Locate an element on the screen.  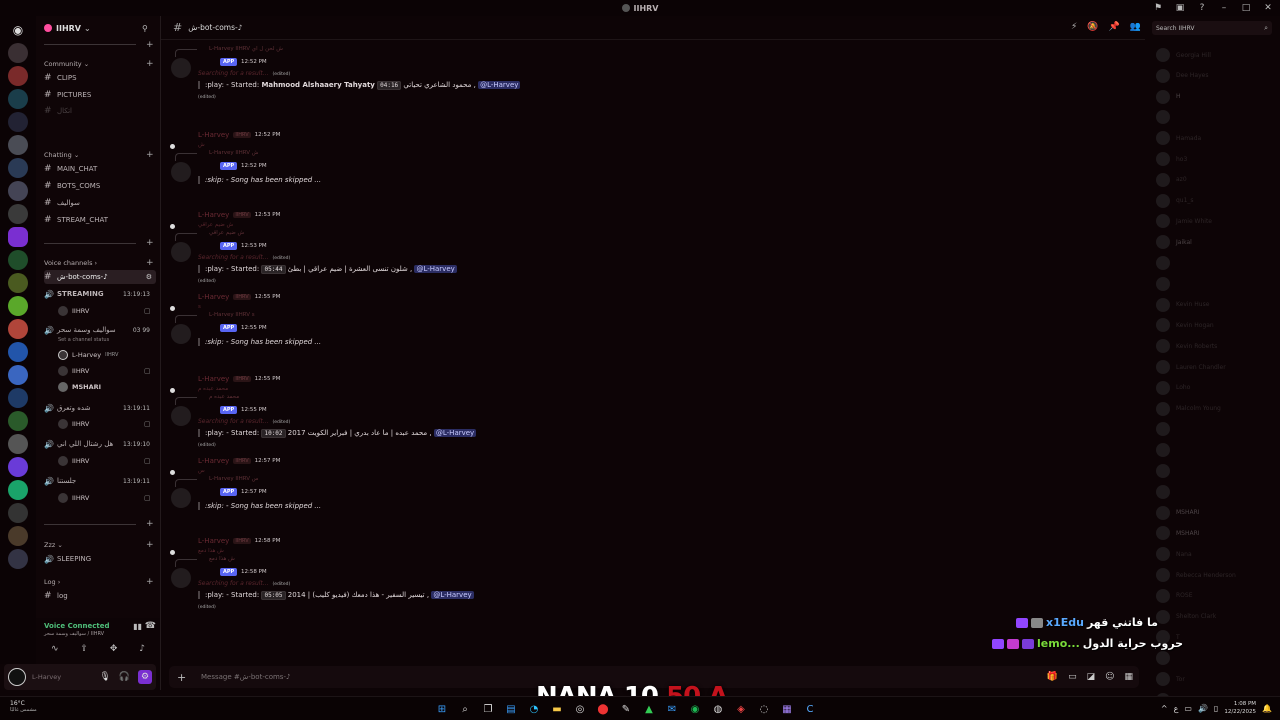
message-author: L-Harvey IIHRV 12:53 PM is located at coordinates (239, 215).